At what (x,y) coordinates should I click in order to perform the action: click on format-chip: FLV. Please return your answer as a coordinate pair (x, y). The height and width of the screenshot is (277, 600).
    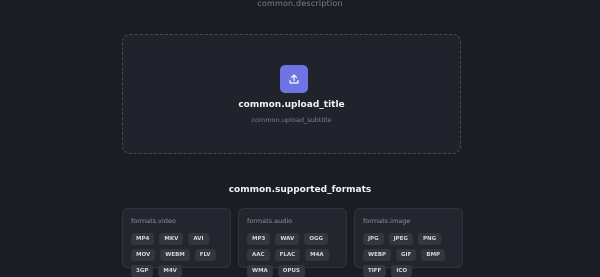
    Looking at the image, I should click on (205, 255).